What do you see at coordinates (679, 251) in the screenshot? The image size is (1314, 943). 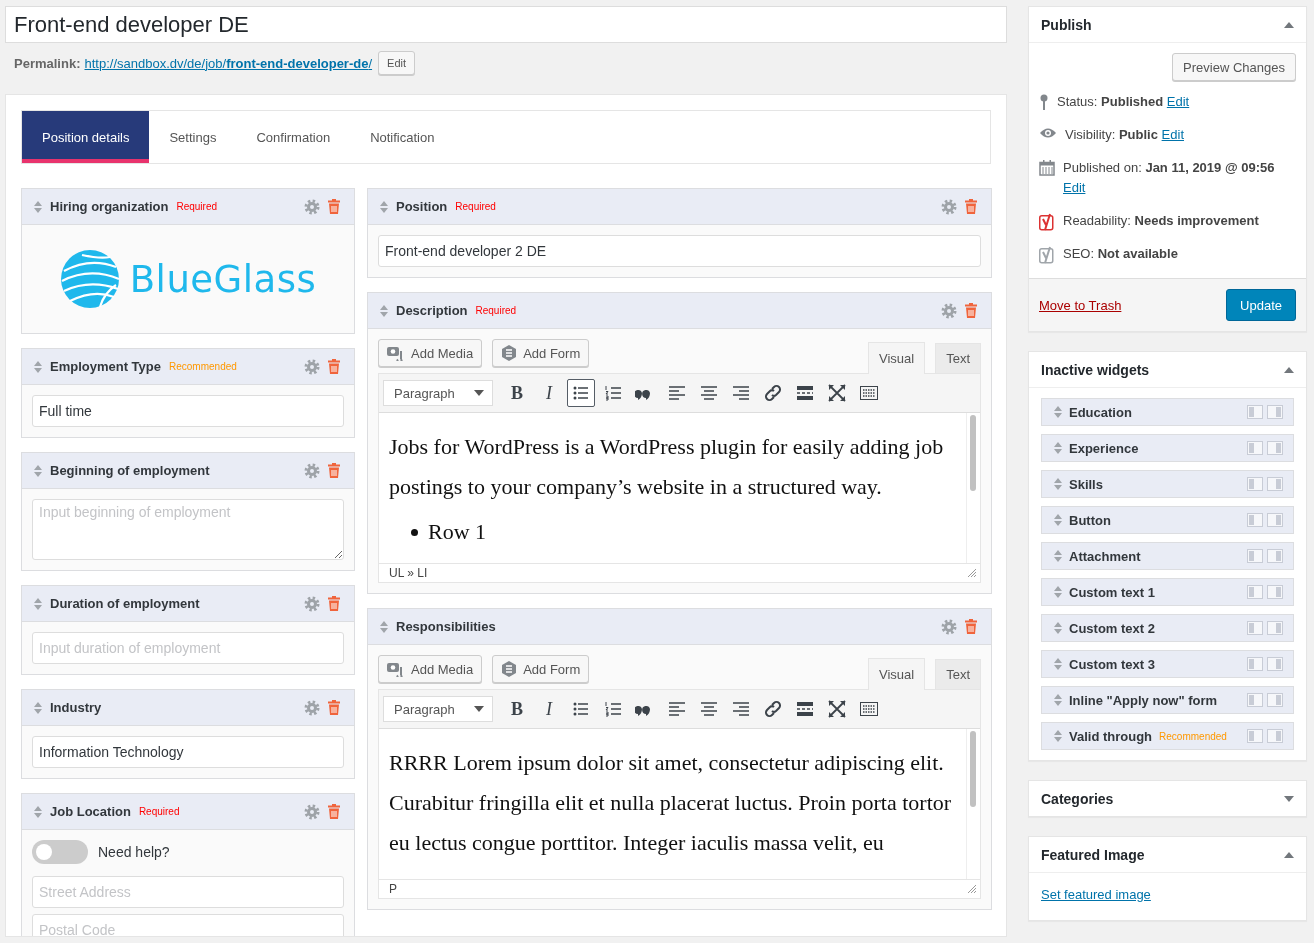 I see `text-field: Front-end developer 2 DE` at bounding box center [679, 251].